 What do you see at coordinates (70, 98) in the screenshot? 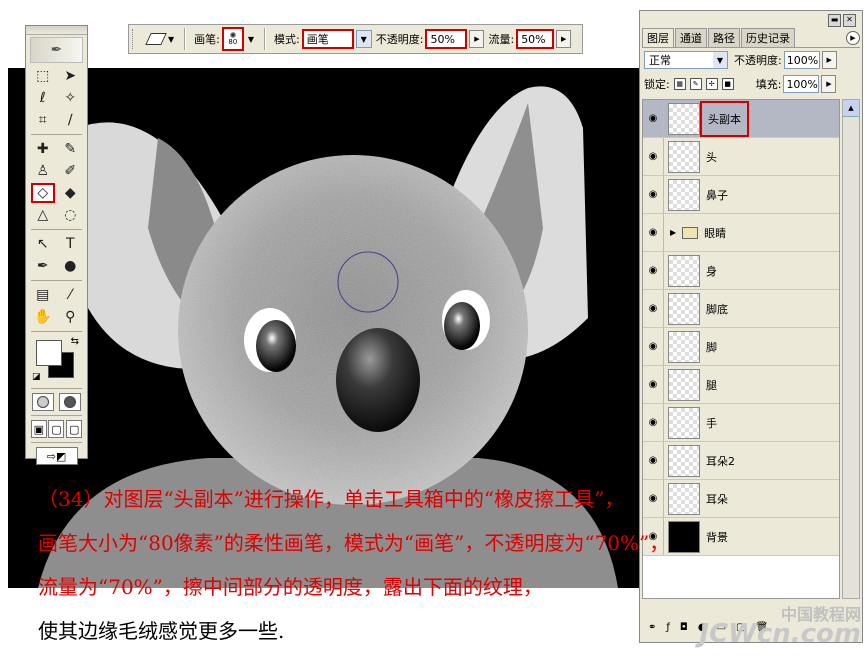
I see `magic-wand-icon: ✧` at bounding box center [70, 98].